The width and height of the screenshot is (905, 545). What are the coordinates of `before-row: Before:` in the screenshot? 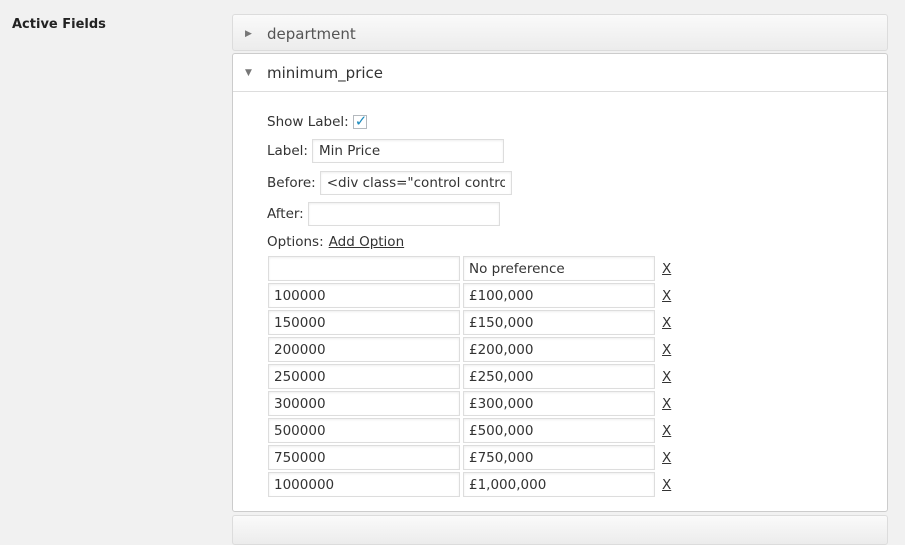 It's located at (389, 183).